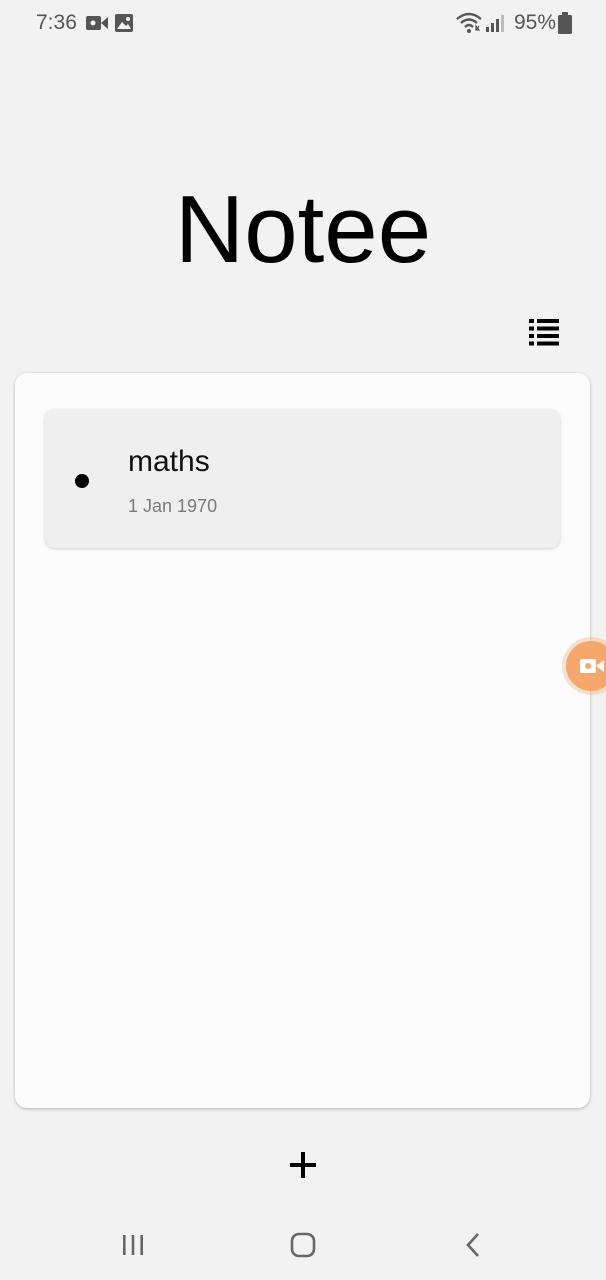 The height and width of the screenshot is (1280, 606). I want to click on status-bar: 7:36 95%, so click(303, 23).